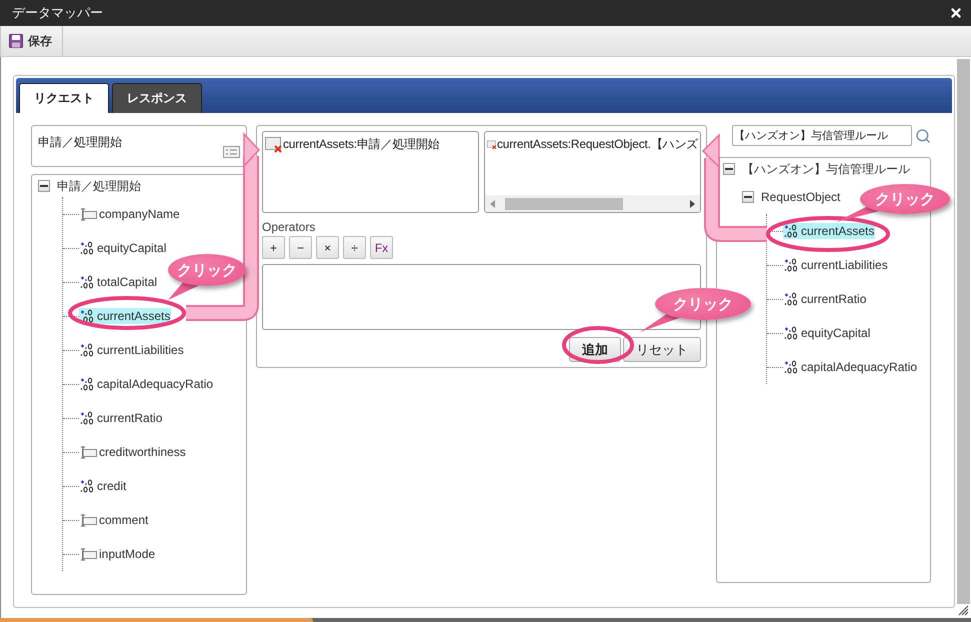  Describe the element at coordinates (103, 486) in the screenshot. I see `tree-item: credit` at that location.